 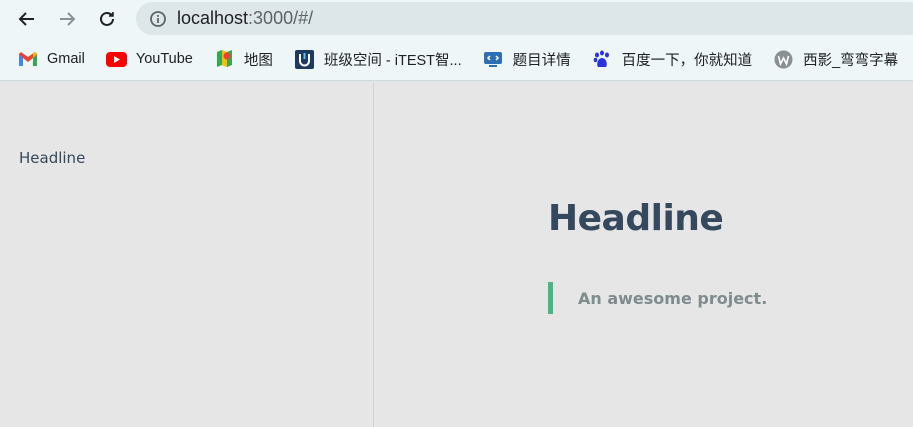 I want to click on youtube-icon, so click(x=116, y=59).